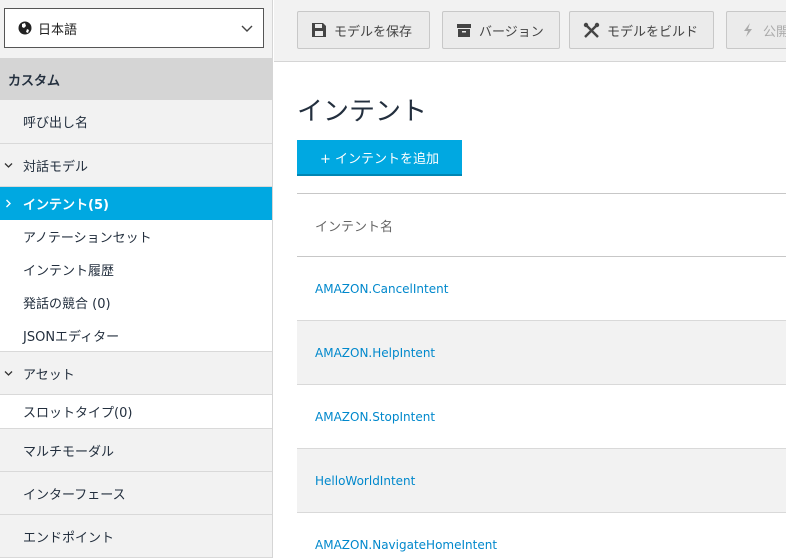 The width and height of the screenshot is (786, 558). Describe the element at coordinates (136, 269) in the screenshot. I see `sidebar-item-intent-history: インテント履歴` at that location.